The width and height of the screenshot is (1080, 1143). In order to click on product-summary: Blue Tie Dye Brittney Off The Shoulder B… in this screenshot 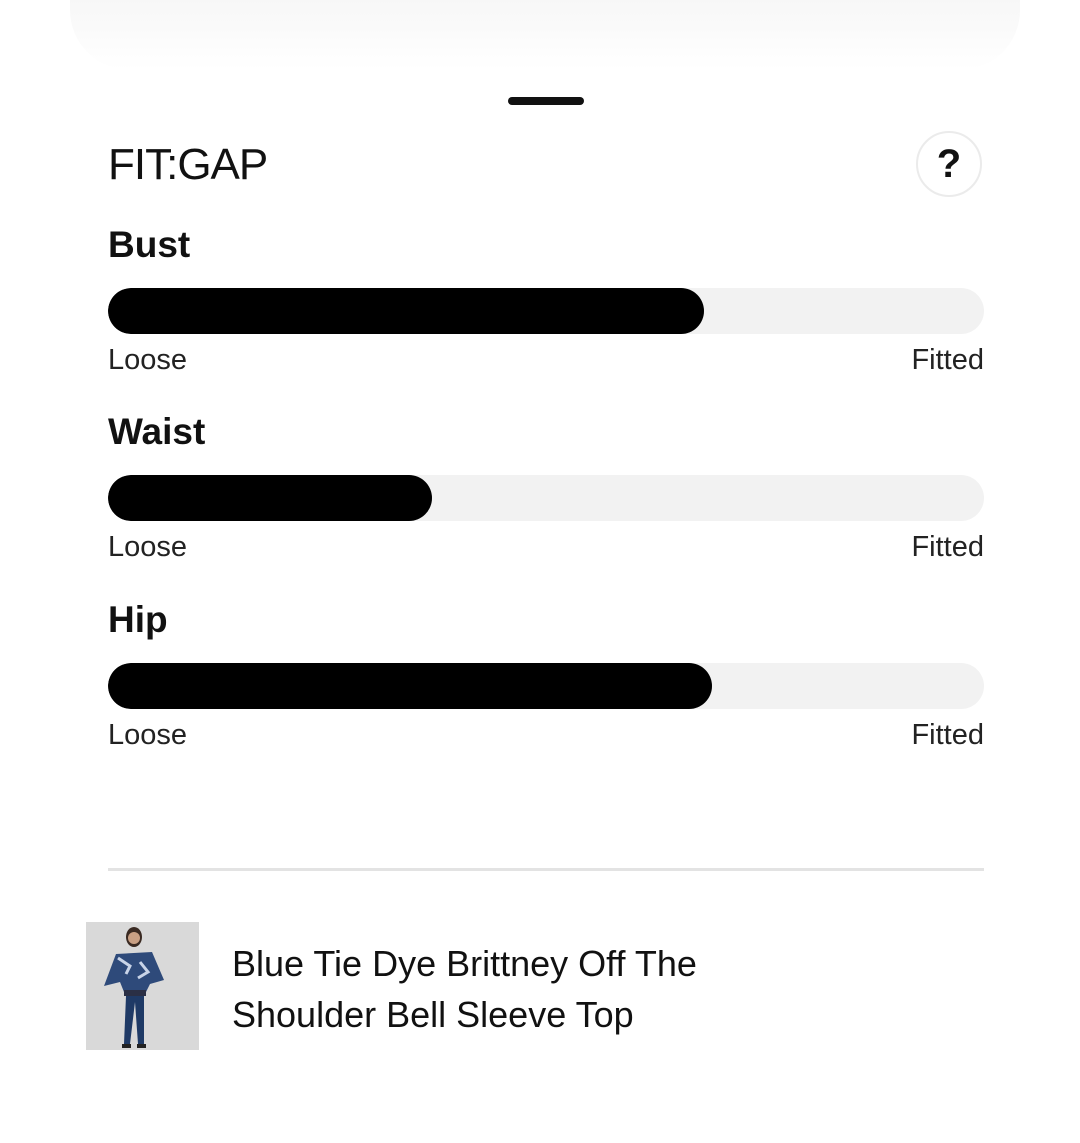, I will do `click(536, 987)`.